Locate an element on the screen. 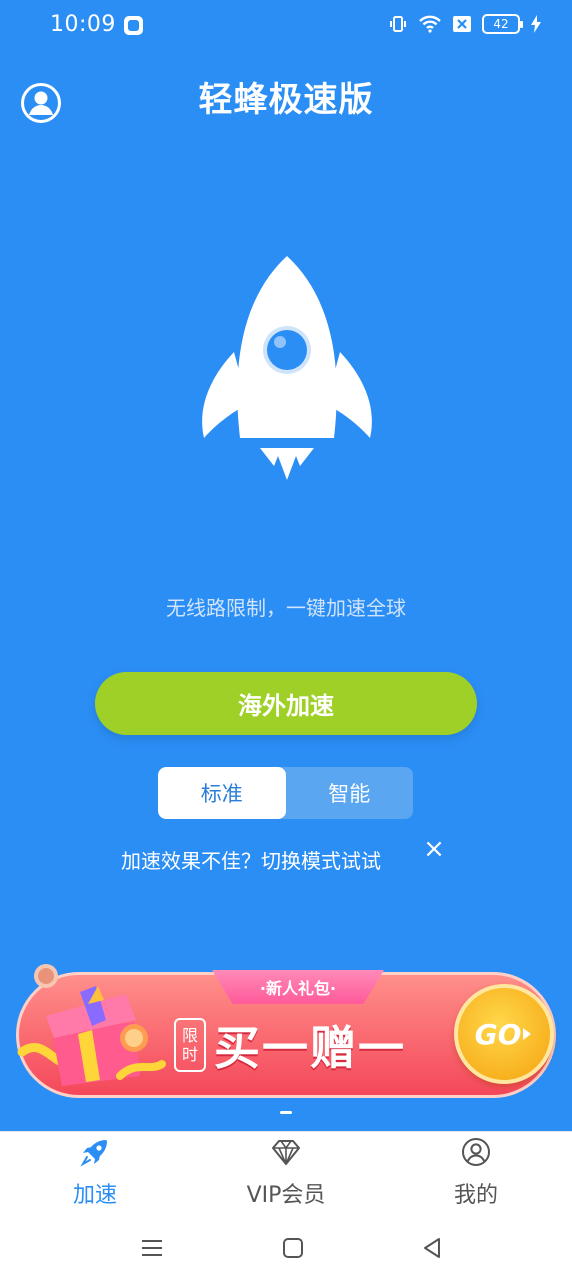 This screenshot has width=572, height=1280. promo-banner: ·新人礼包· 限 时 买一赠一 GO is located at coordinates (286, 1032).